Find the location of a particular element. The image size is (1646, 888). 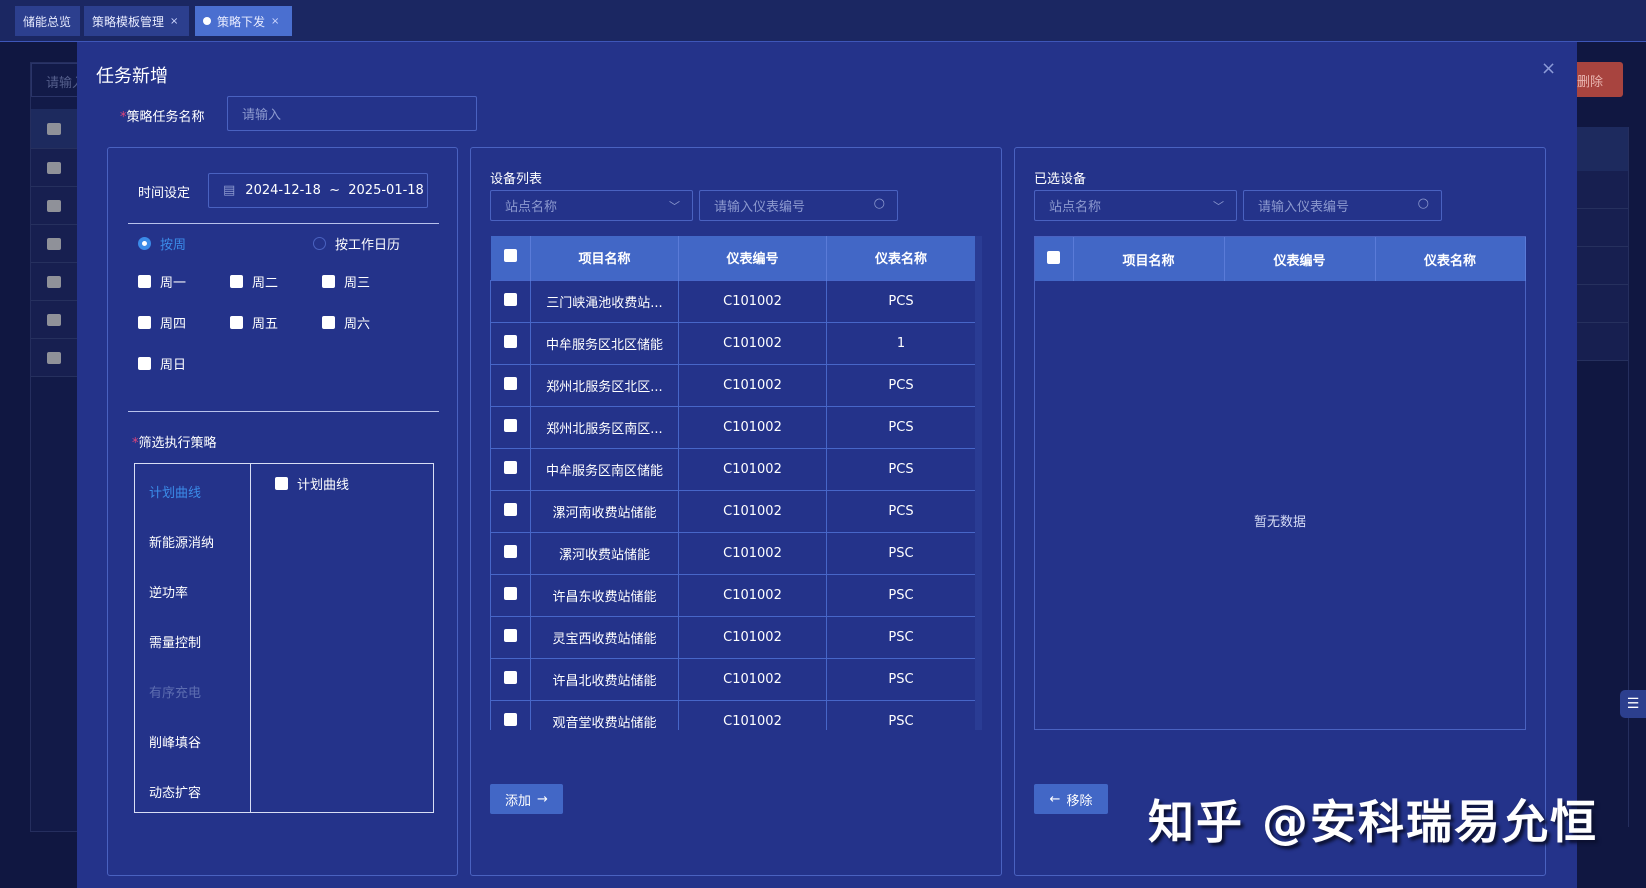

checkbox-tue: 周二 is located at coordinates (254, 281).